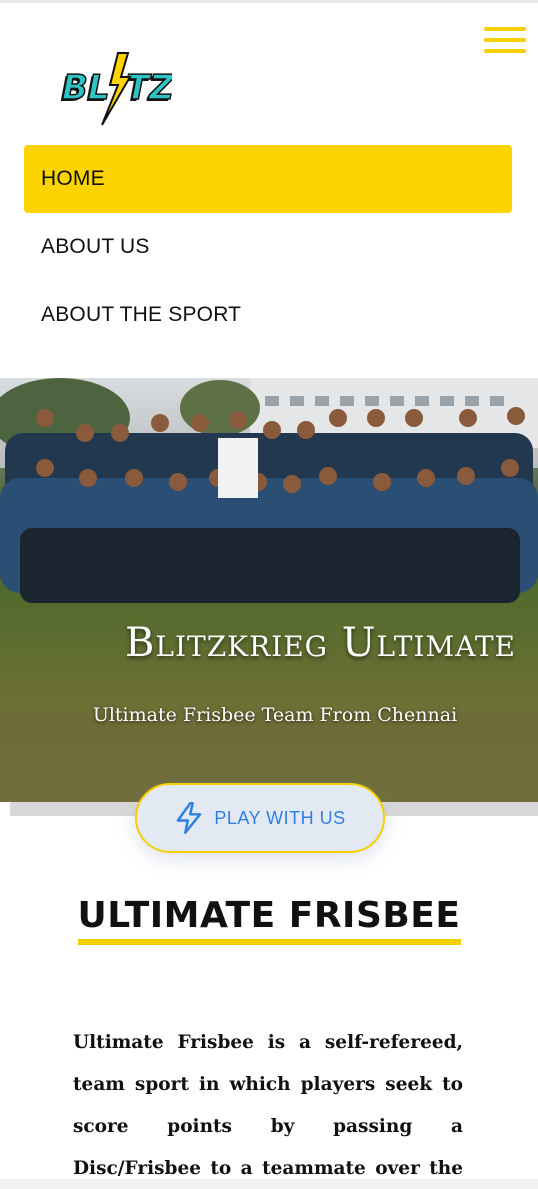 Image resolution: width=538 pixels, height=1189 pixels. Describe the element at coordinates (268, 315) in the screenshot. I see `nav-item-about-the-sport: ABOUT THE SPORT` at that location.